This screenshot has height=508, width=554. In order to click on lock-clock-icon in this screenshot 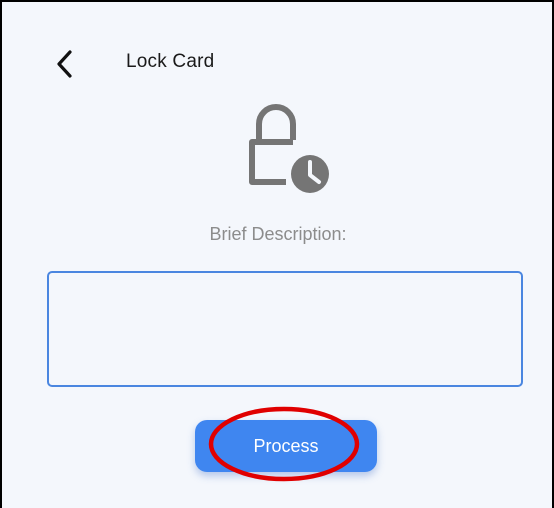, I will do `click(289, 148)`.